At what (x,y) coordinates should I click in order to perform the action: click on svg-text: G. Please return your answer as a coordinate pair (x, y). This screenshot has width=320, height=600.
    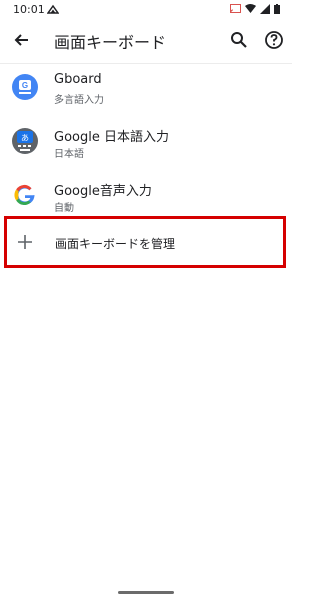
    Looking at the image, I should click on (25, 85).